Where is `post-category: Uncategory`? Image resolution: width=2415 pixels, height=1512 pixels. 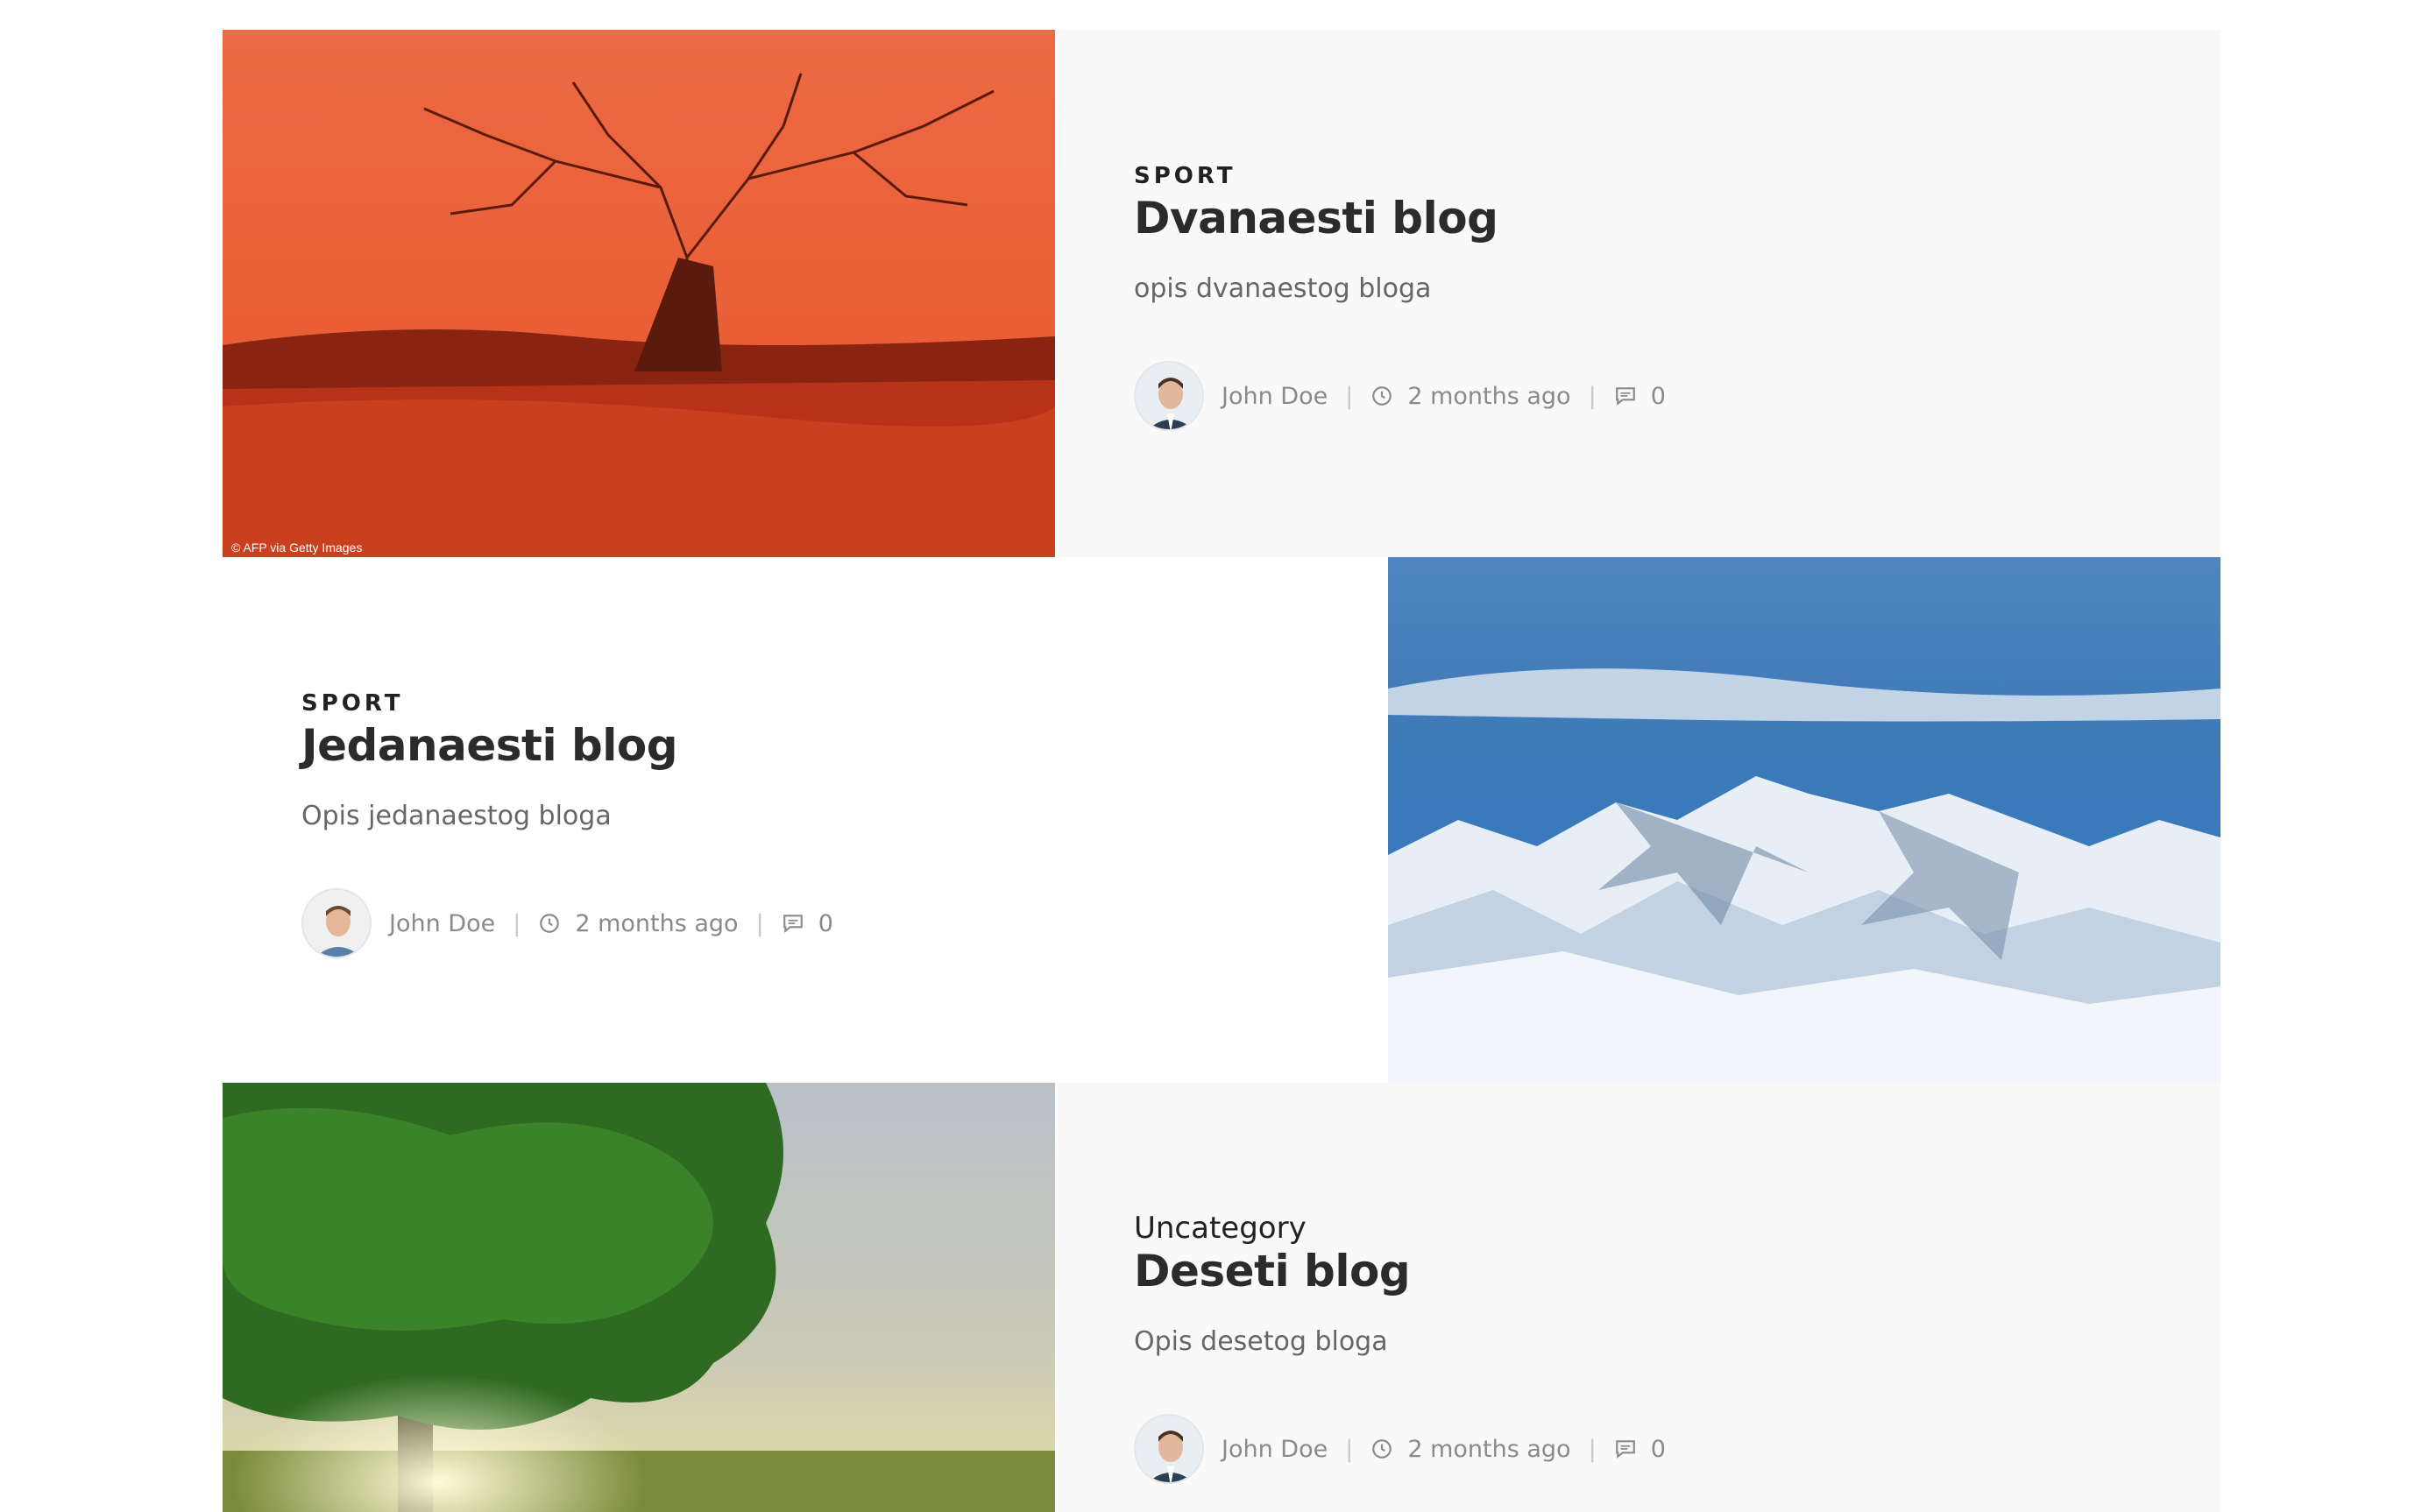
post-category: Uncategory is located at coordinates (1220, 1228).